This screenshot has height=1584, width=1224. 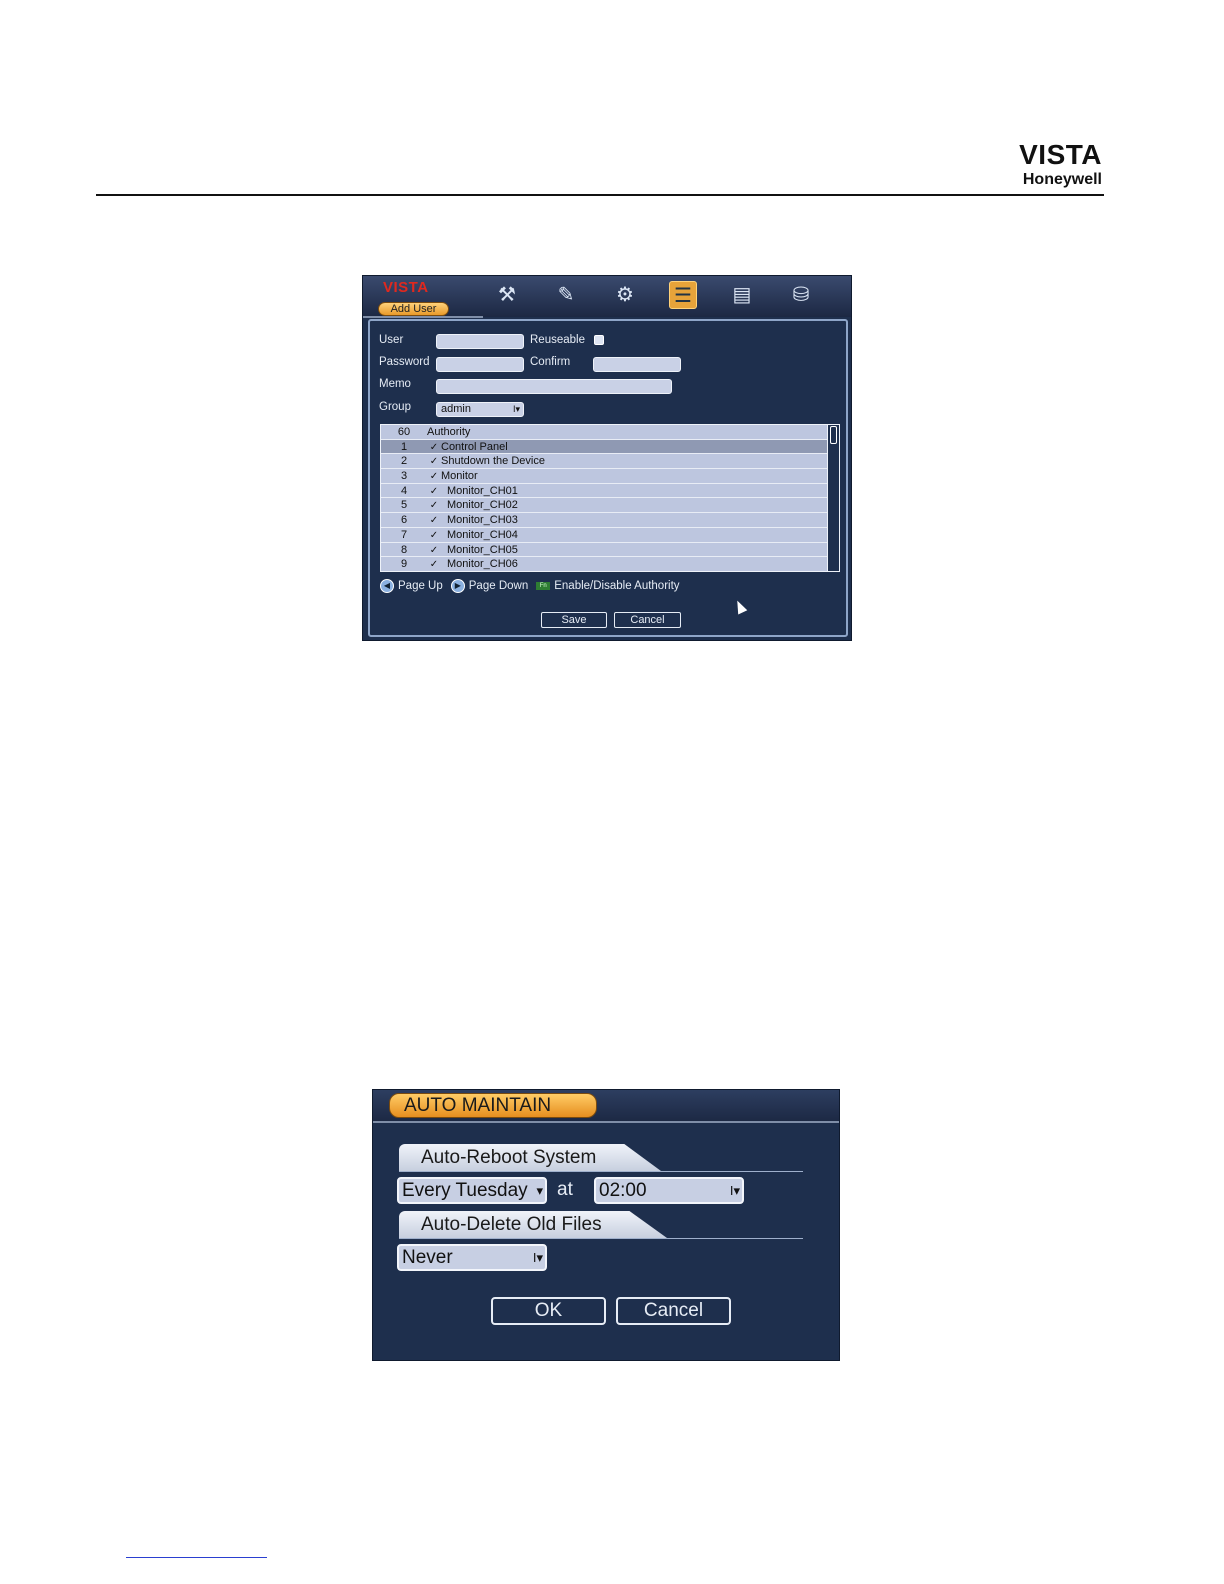 I want to click on footer-link-underline, so click(x=196, y=1557).